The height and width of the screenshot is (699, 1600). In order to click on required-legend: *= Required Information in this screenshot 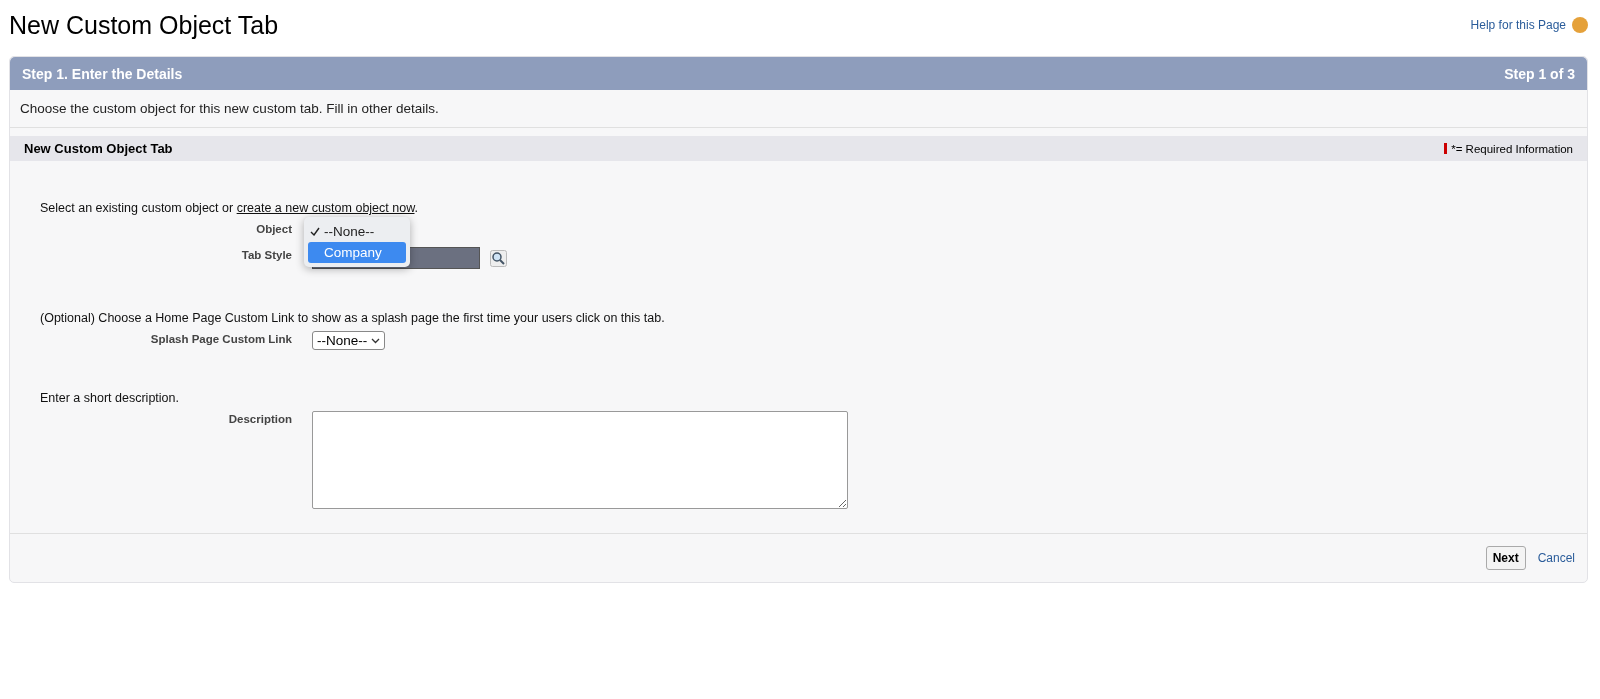, I will do `click(1512, 148)`.